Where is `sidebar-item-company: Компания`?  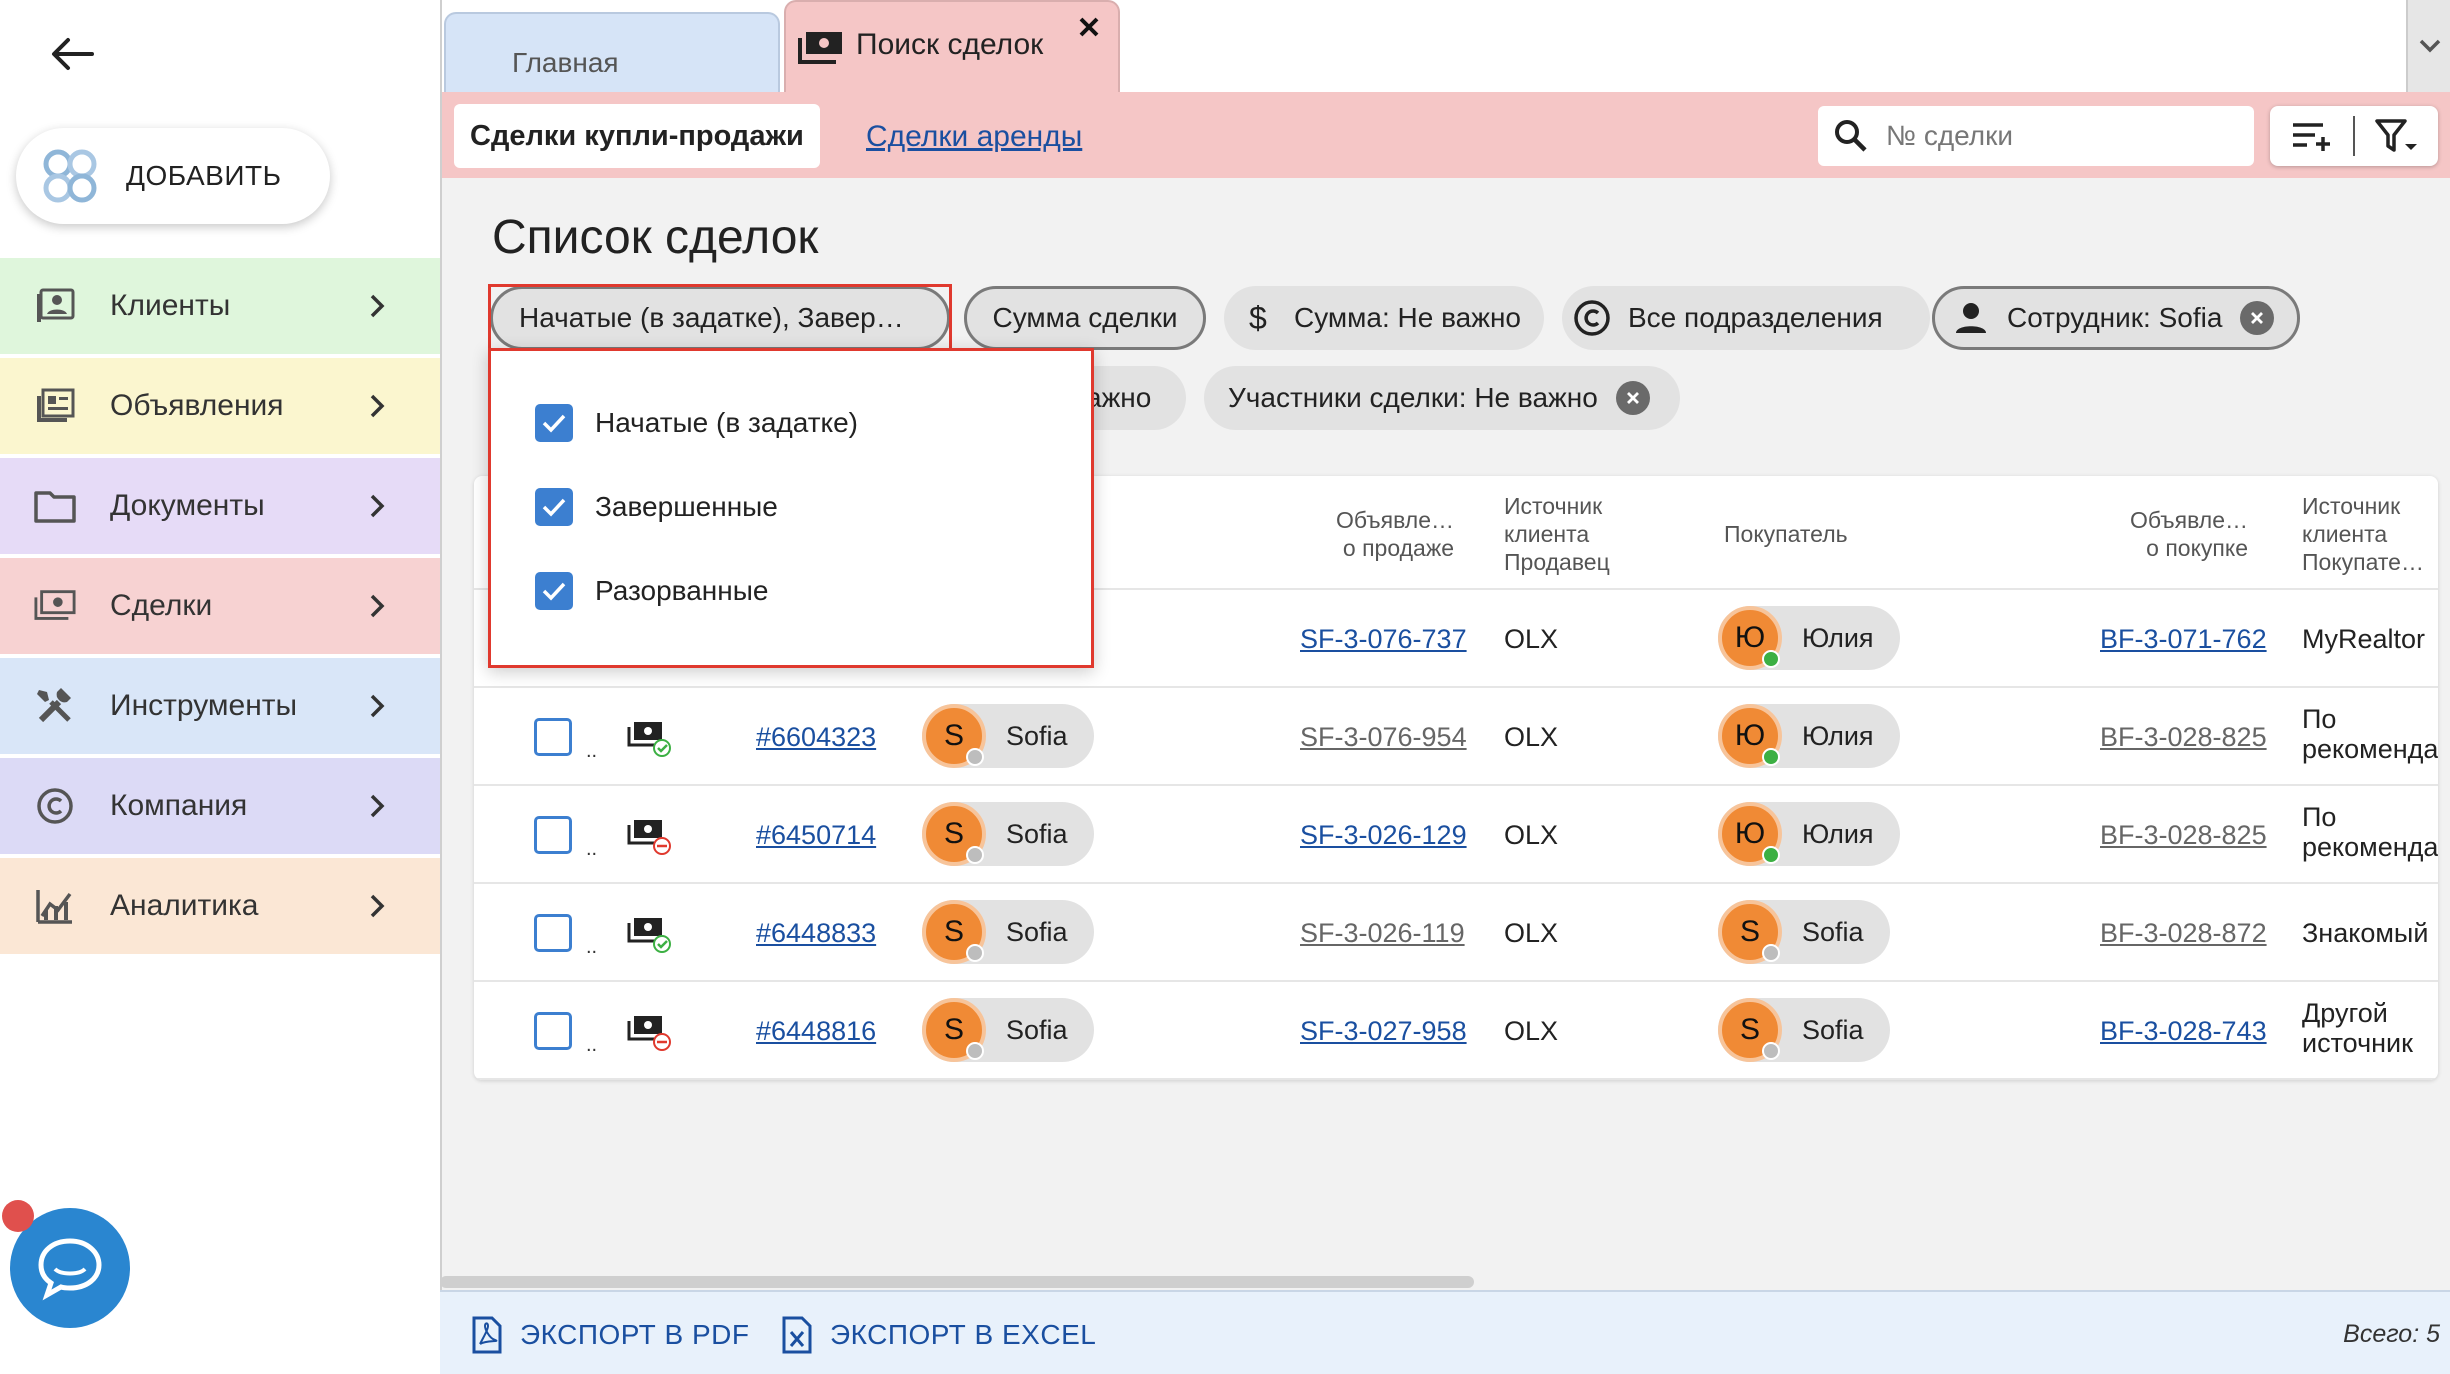 sidebar-item-company: Компания is located at coordinates (220, 806).